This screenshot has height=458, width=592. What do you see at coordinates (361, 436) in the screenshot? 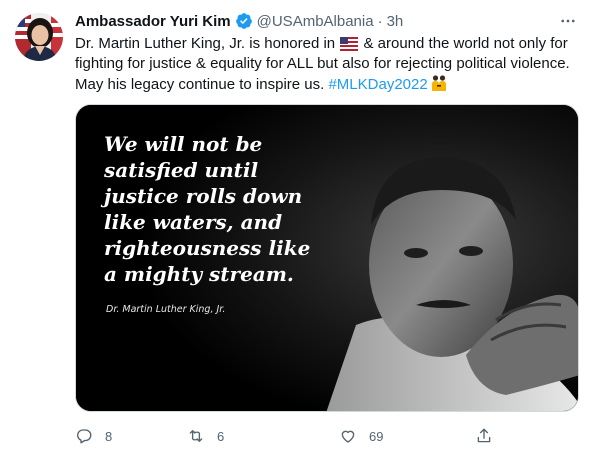
I see `like-button: 69` at bounding box center [361, 436].